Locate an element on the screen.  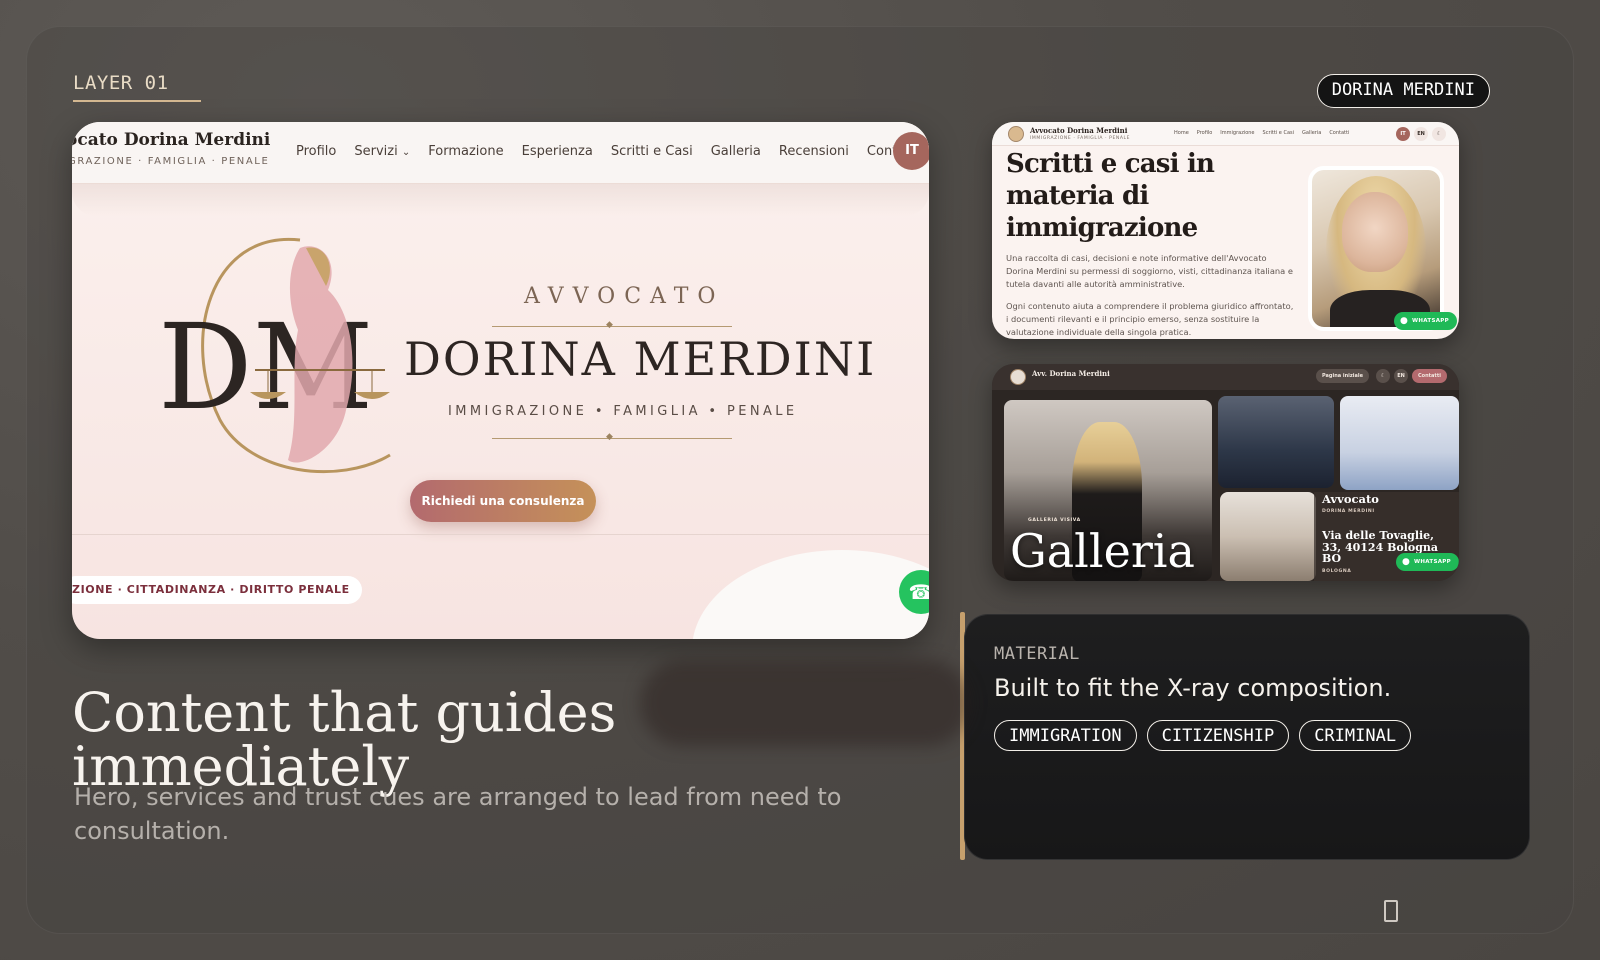
contact-card-title: Avvocato is located at coordinates (1350, 499).